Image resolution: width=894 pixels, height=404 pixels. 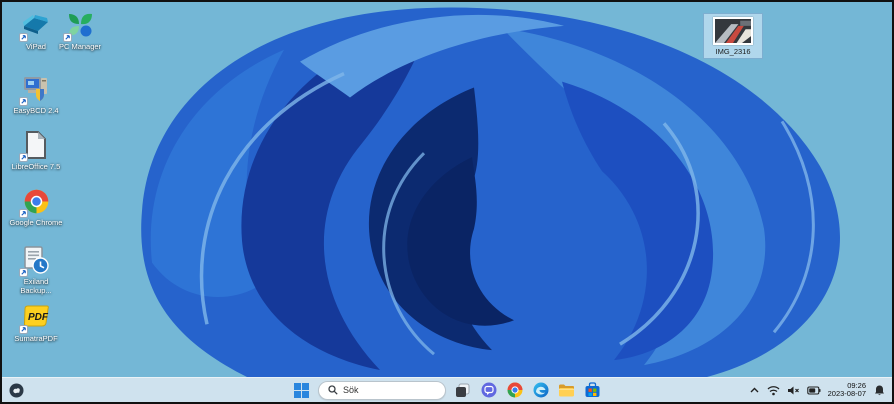 What do you see at coordinates (36, 166) in the screenshot?
I see `desktop-icon-label: LibreOffice 7.5` at bounding box center [36, 166].